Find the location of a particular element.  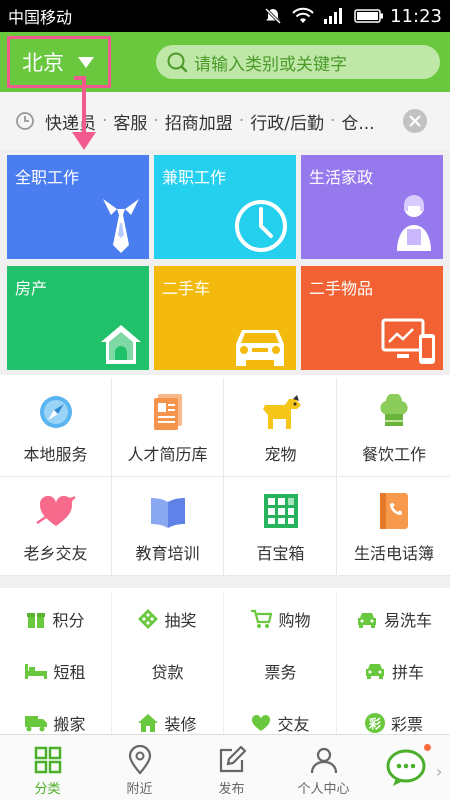

tile-label: 二手车 is located at coordinates (186, 288).